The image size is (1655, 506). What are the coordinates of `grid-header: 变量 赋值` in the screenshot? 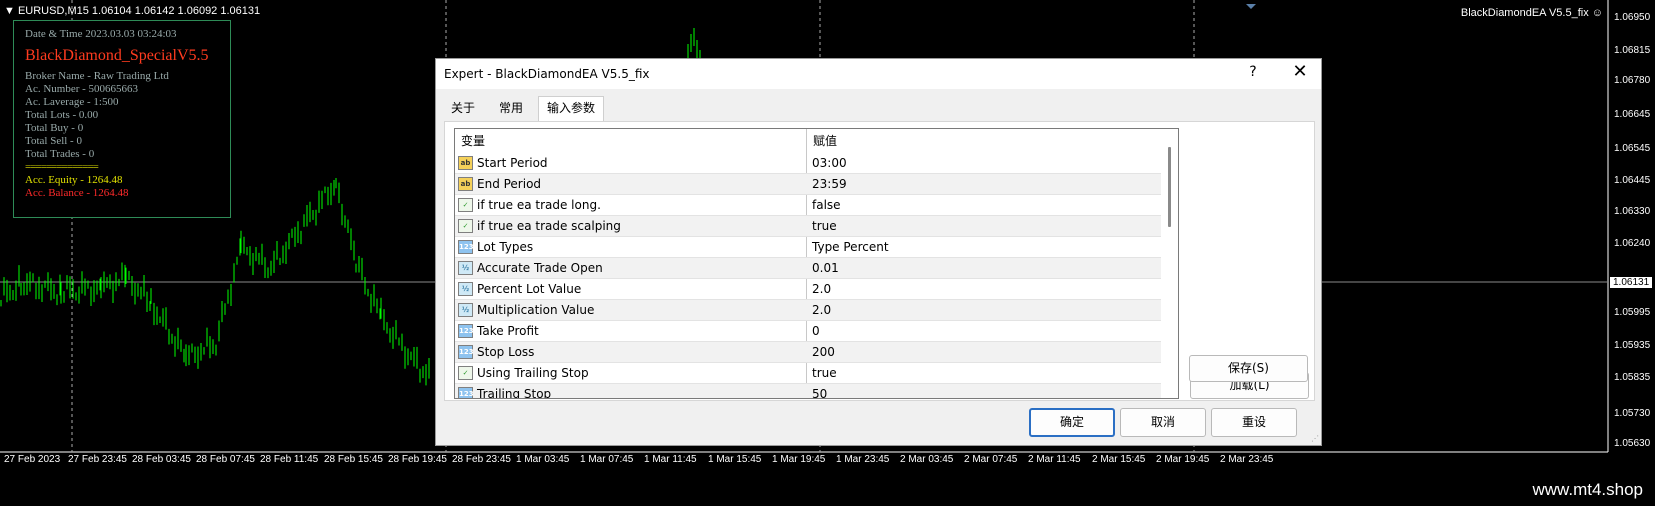 It's located at (808, 141).